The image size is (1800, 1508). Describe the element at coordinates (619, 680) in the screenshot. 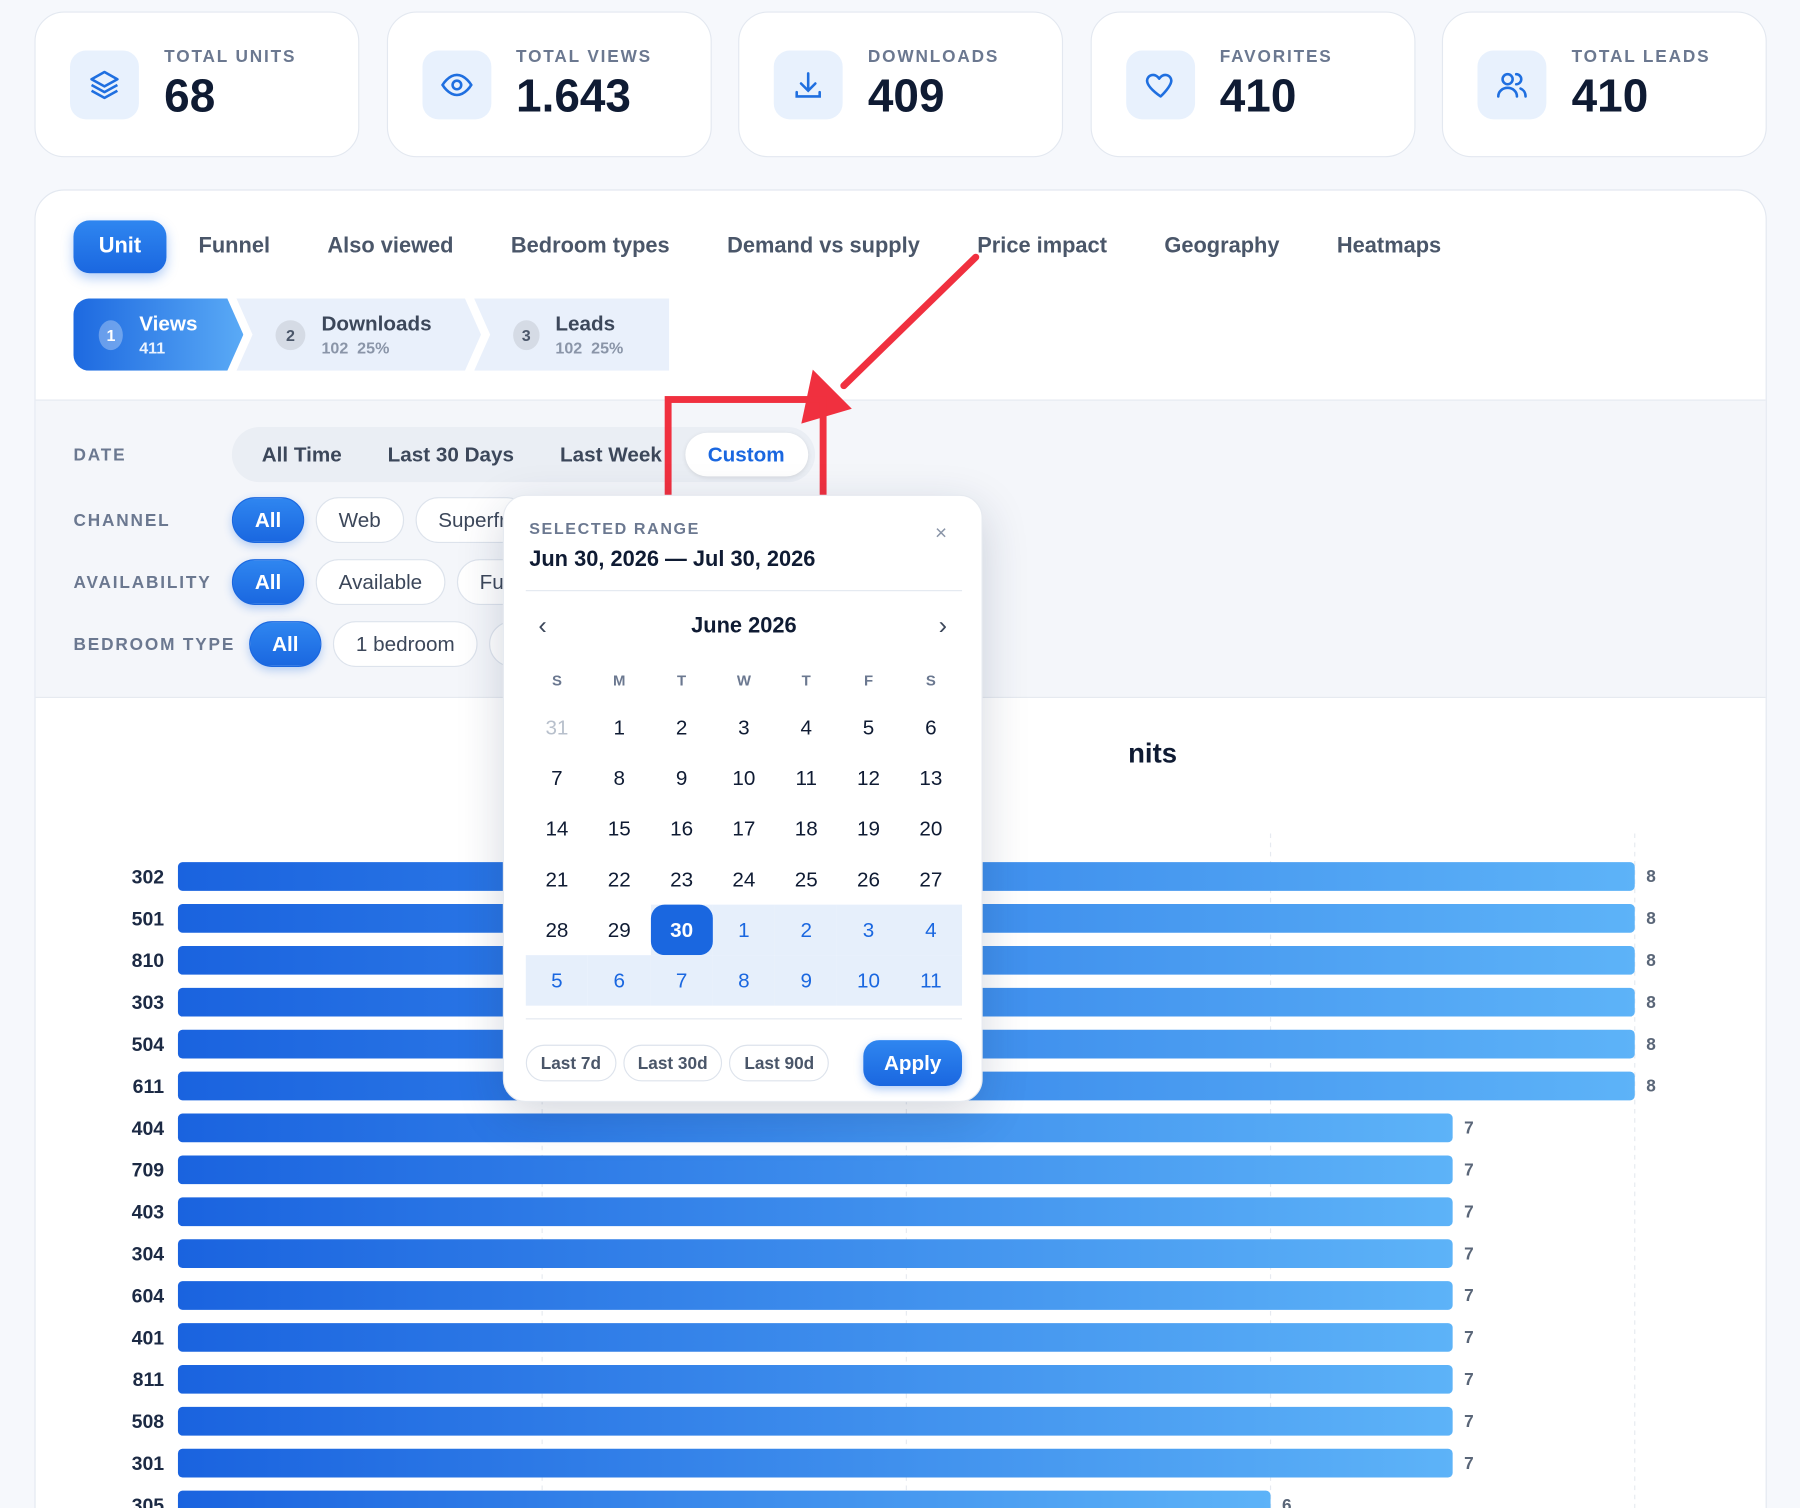

I see `weekday-label: M` at that location.